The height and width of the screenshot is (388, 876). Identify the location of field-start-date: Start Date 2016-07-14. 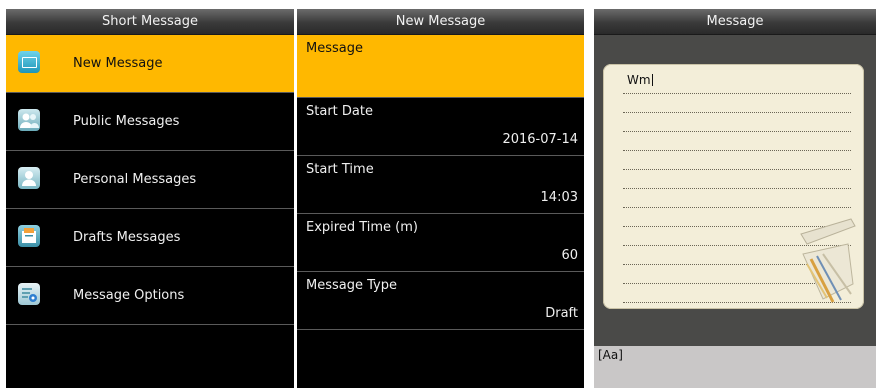
(440, 127).